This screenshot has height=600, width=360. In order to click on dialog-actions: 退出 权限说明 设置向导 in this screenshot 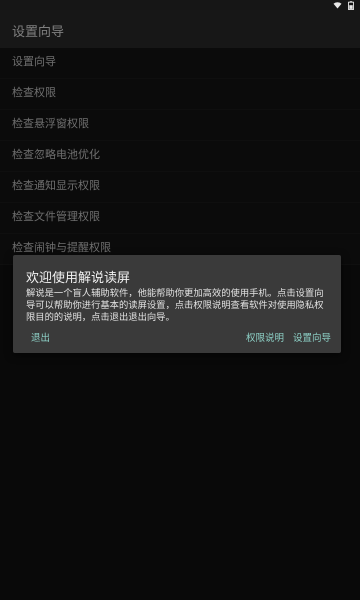, I will do `click(177, 338)`.